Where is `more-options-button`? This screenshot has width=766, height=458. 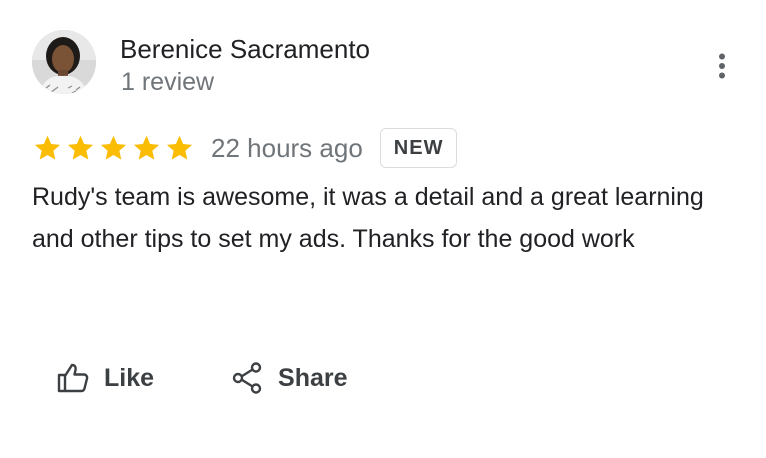 more-options-button is located at coordinates (722, 66).